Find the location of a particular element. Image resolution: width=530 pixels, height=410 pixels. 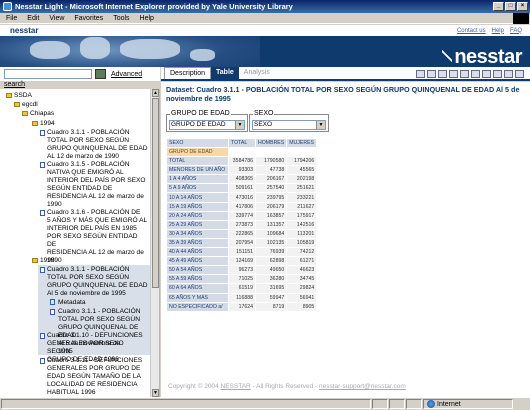

header-top-strip: nesstar Contact us Help FAQ is located at coordinates (265, 30).